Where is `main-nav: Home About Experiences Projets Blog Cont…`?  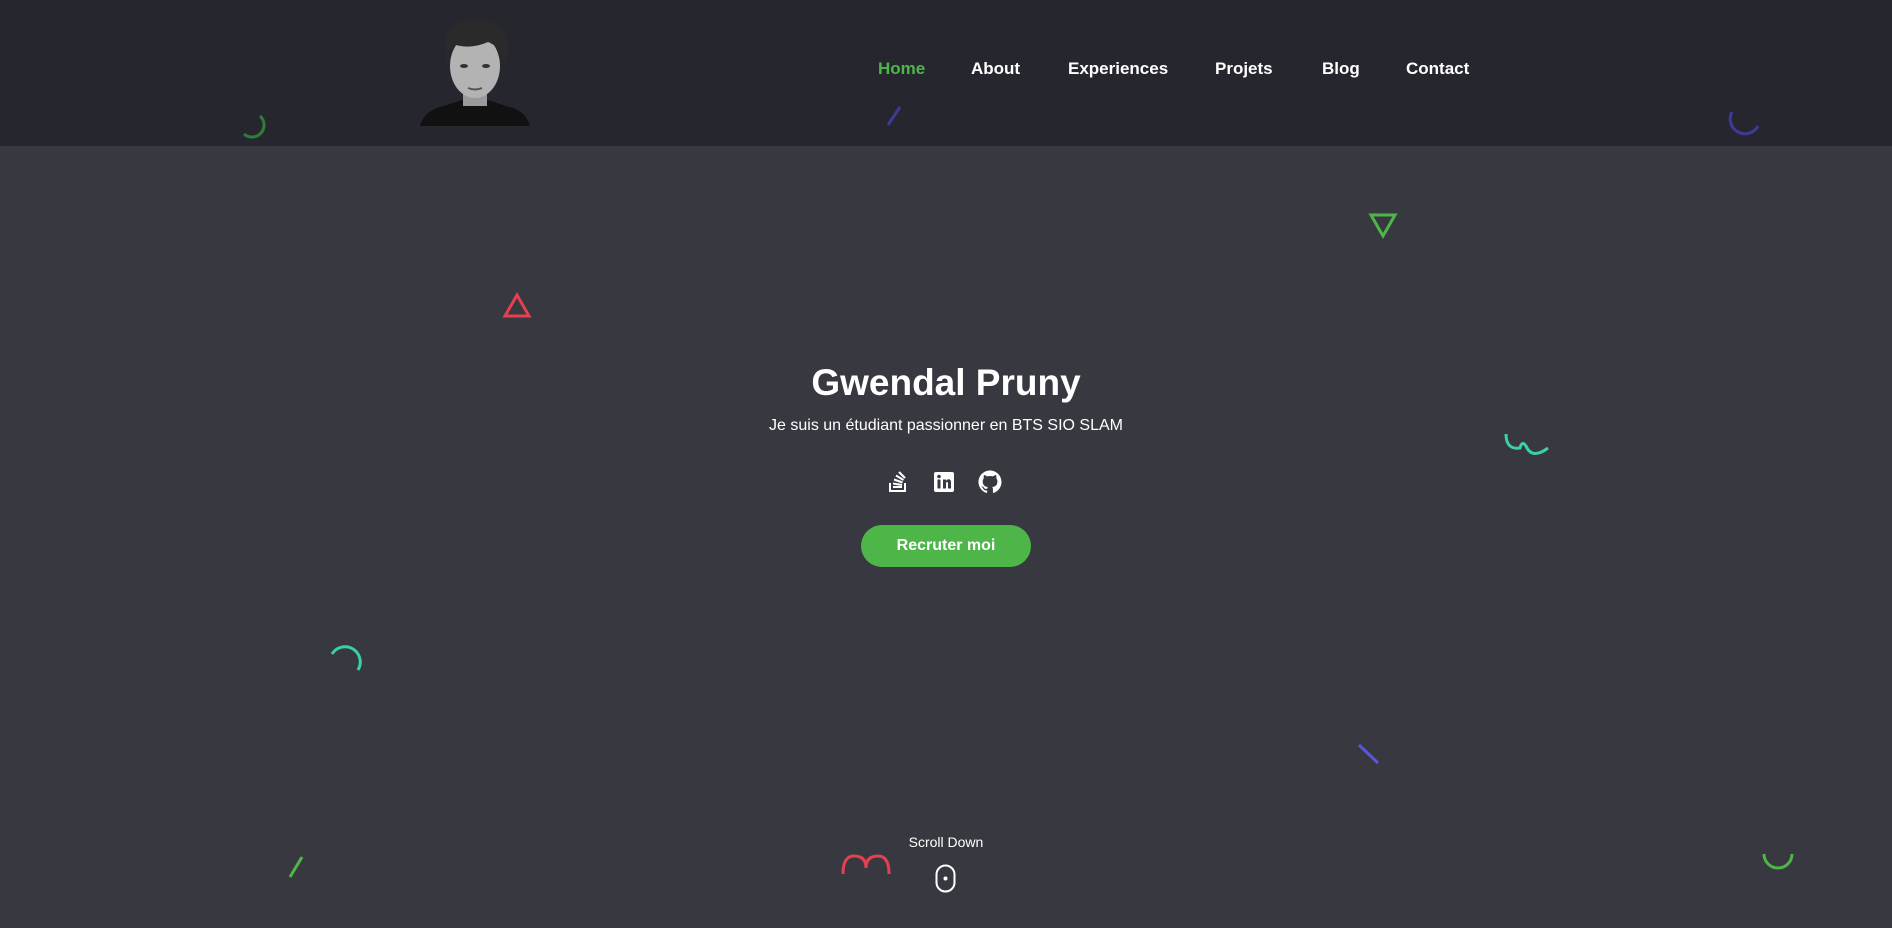
main-nav: Home About Experiences Projets Blog Cont… is located at coordinates (946, 72).